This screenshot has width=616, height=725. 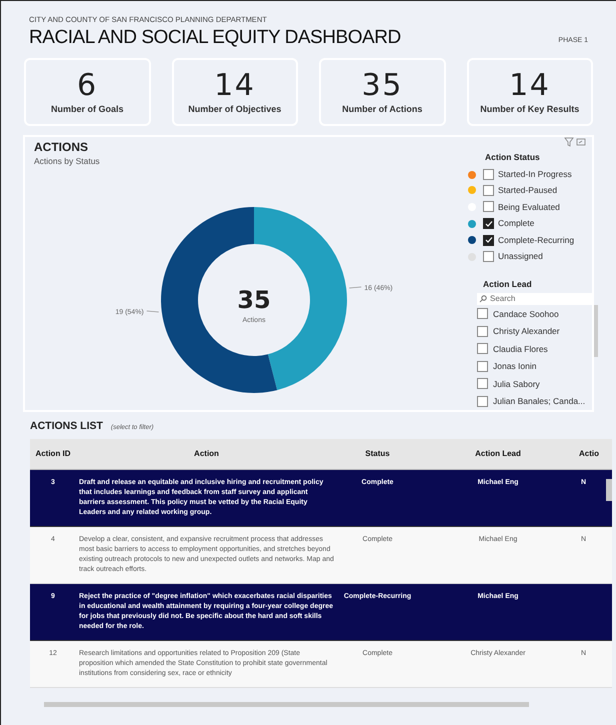 What do you see at coordinates (61, 148) in the screenshot?
I see `panel-title: ACTIONS` at bounding box center [61, 148].